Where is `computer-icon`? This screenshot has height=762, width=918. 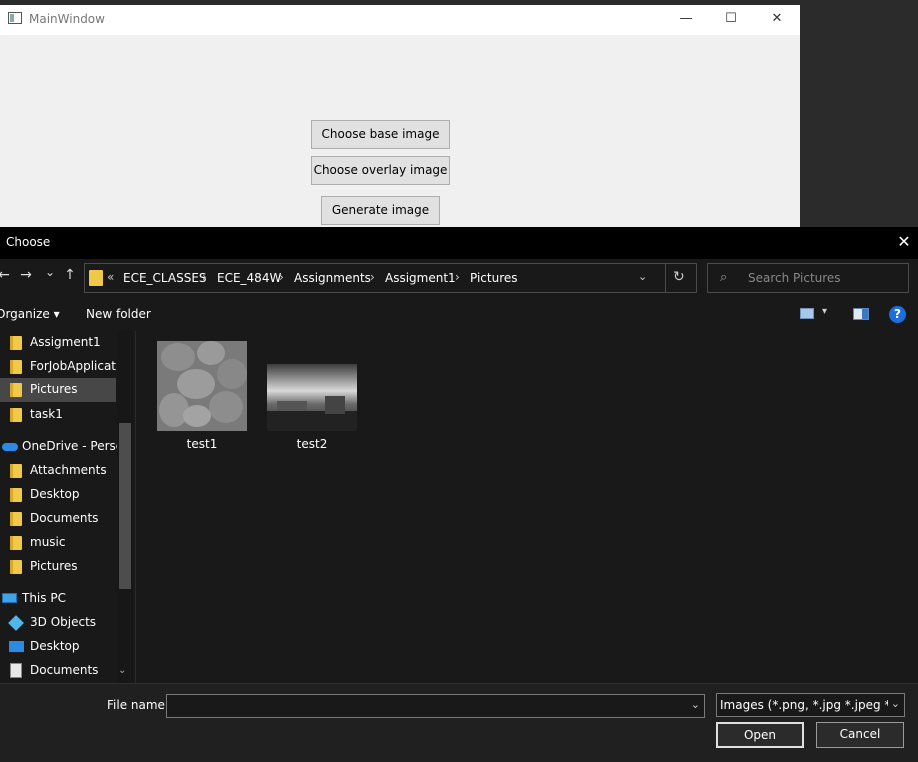 computer-icon is located at coordinates (9, 598).